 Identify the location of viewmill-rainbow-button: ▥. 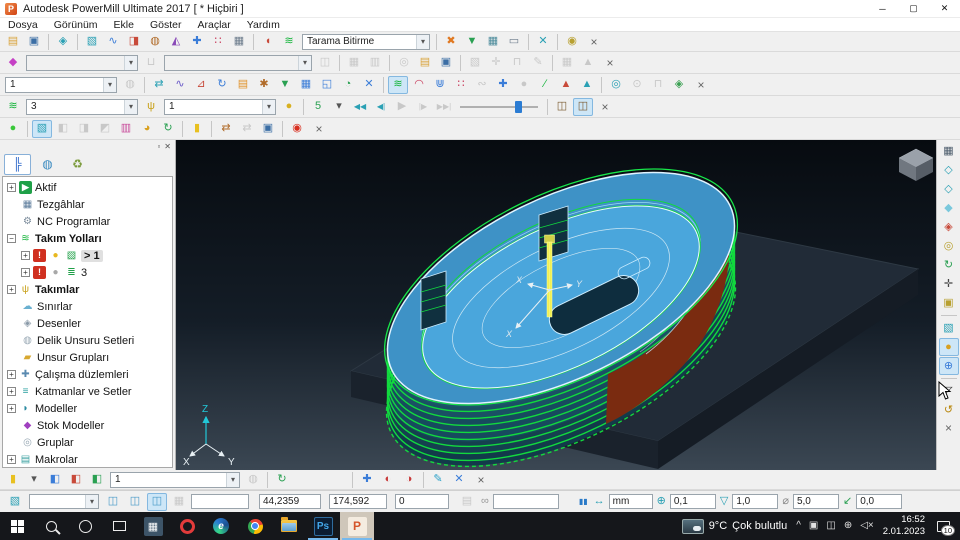
(126, 129).